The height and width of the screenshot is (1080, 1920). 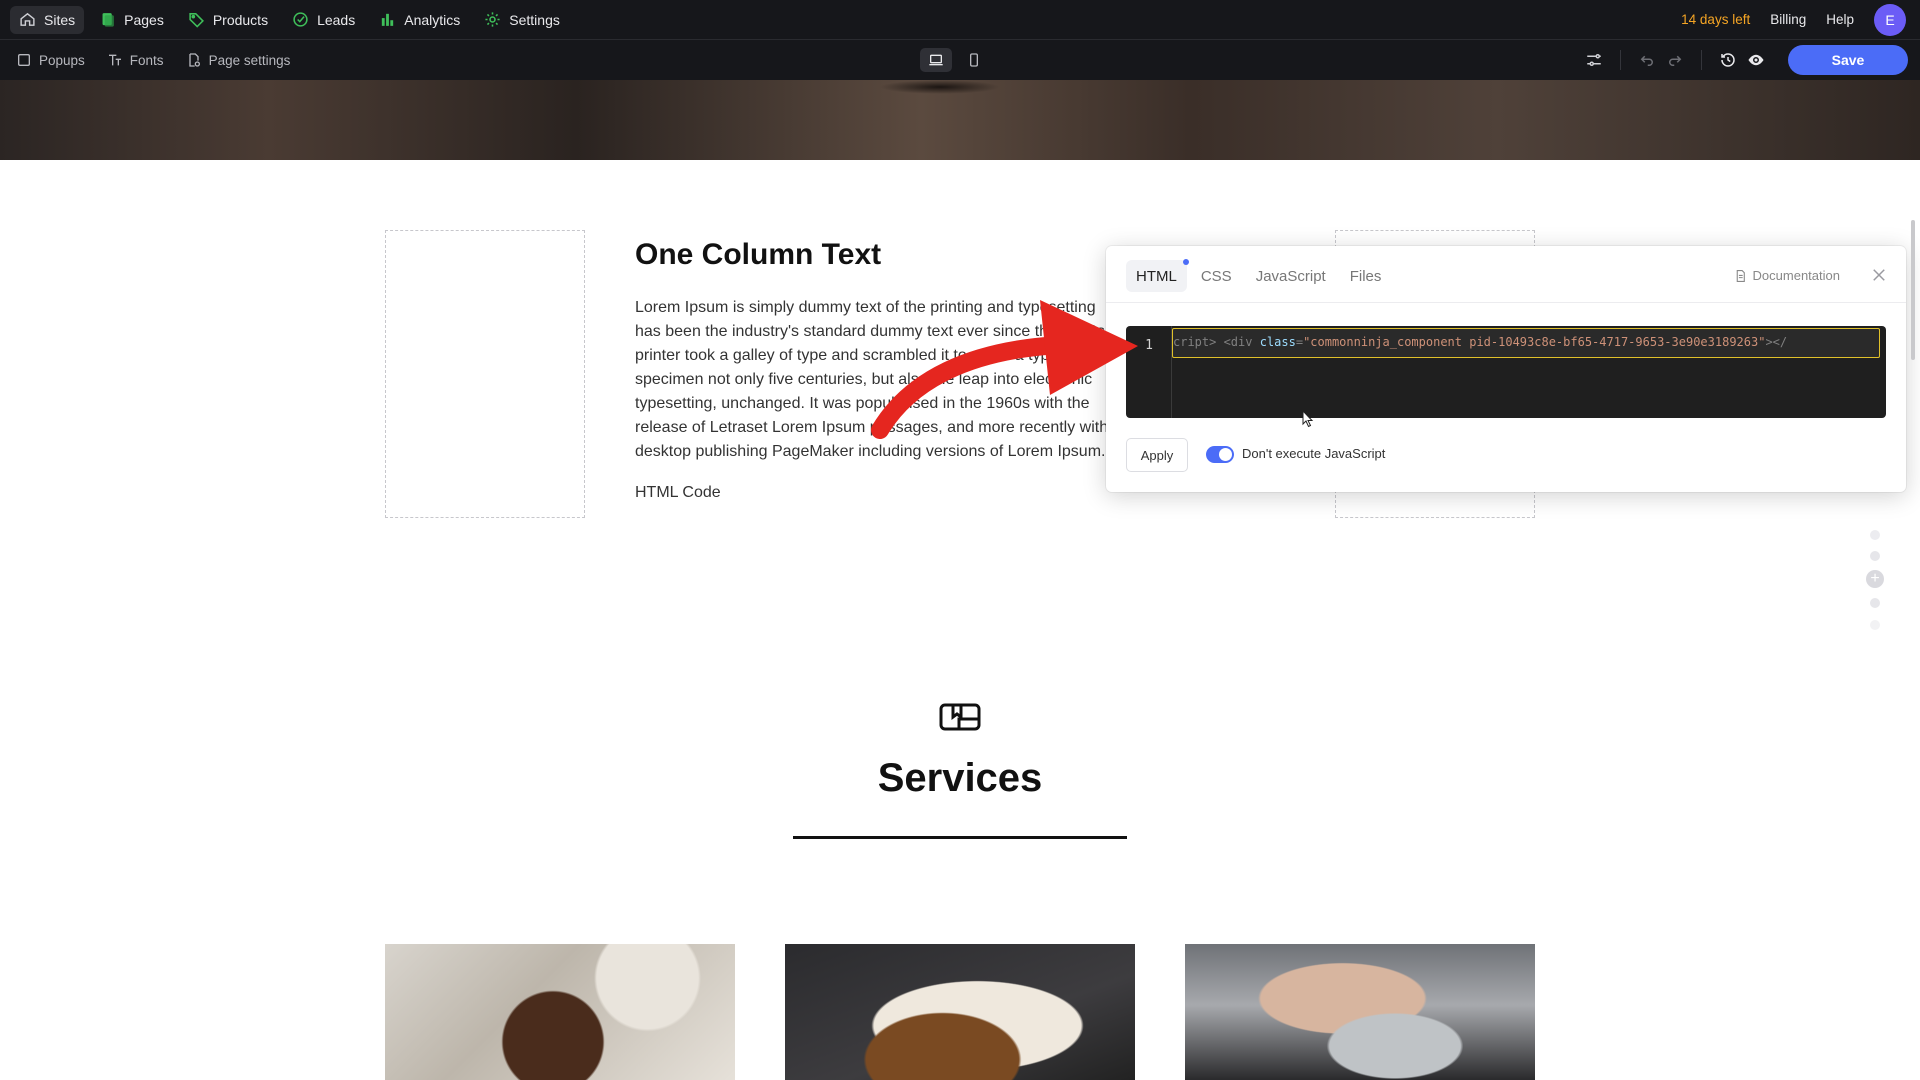 I want to click on tab-javascript: JavaScript, so click(x=1291, y=276).